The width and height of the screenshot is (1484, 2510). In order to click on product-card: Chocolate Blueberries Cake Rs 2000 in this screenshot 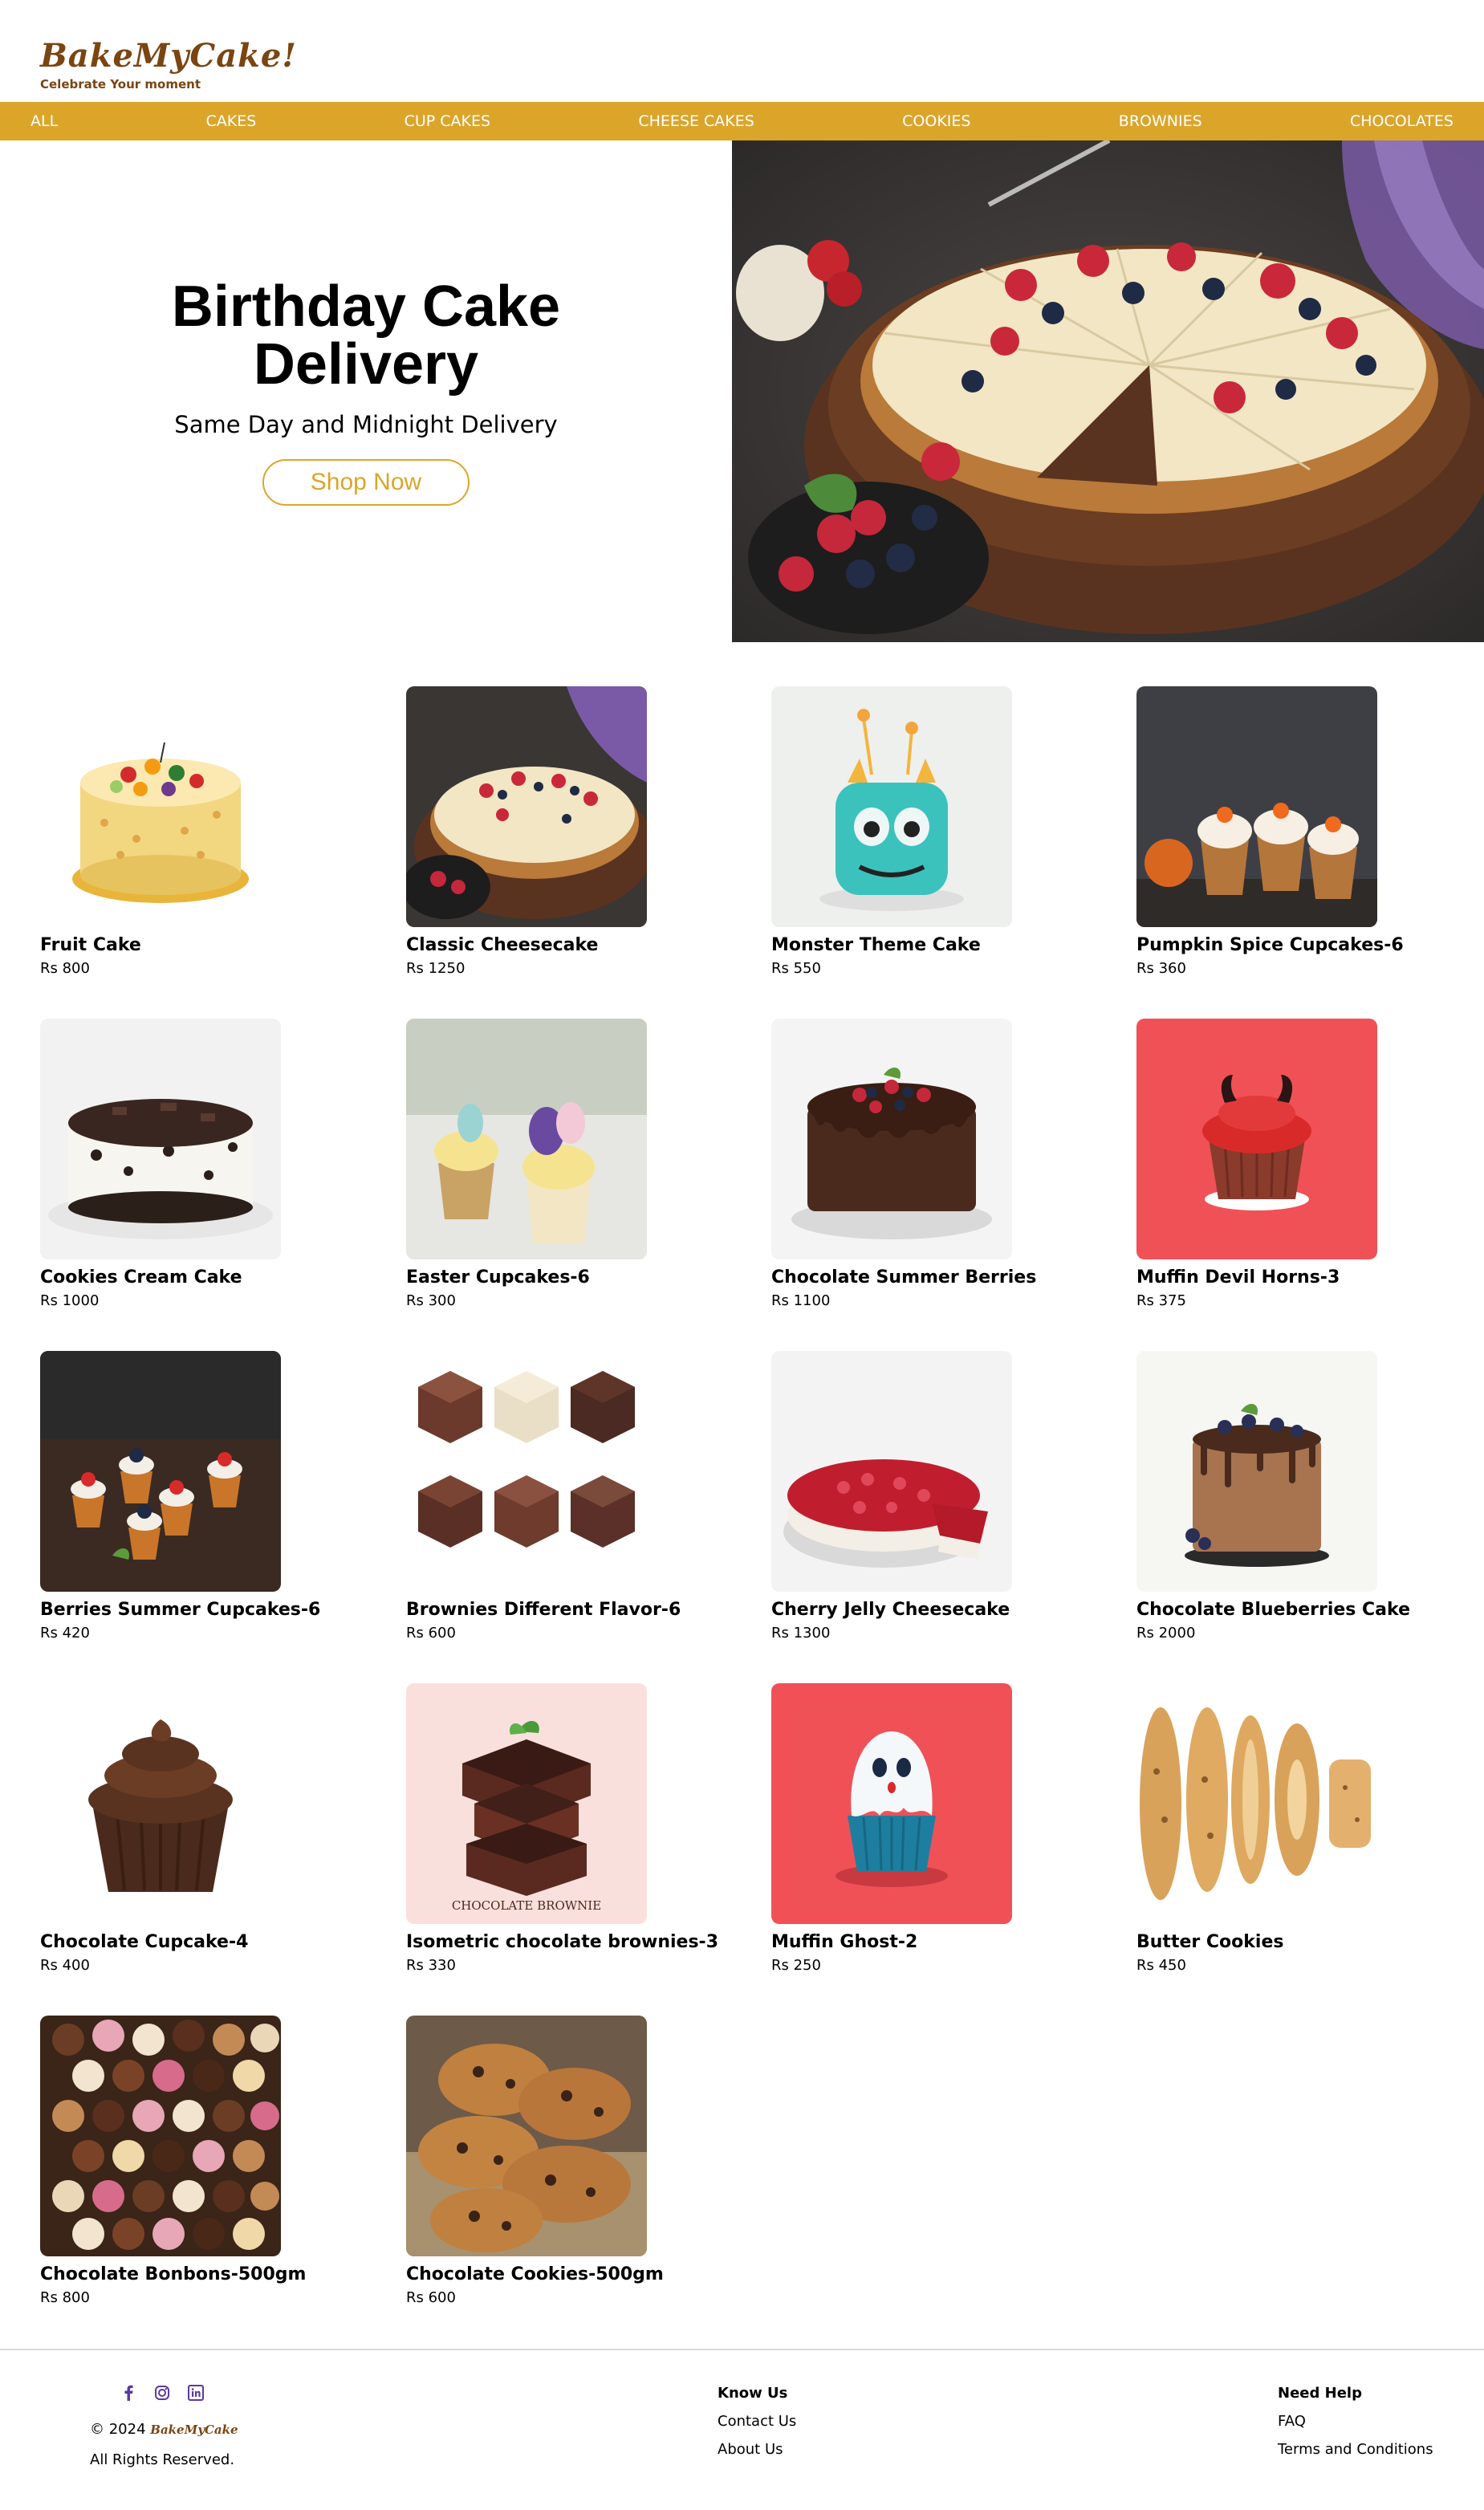, I will do `click(1310, 1496)`.